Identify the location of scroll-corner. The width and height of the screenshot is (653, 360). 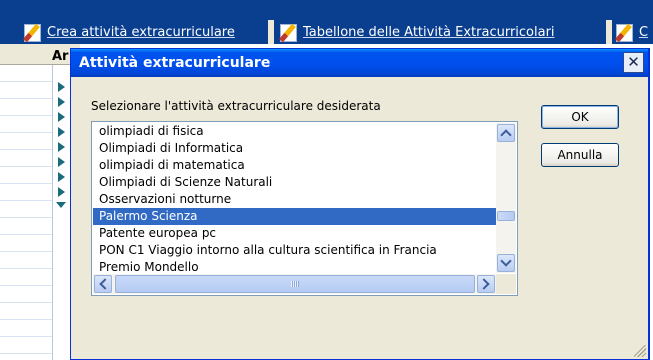
(506, 284).